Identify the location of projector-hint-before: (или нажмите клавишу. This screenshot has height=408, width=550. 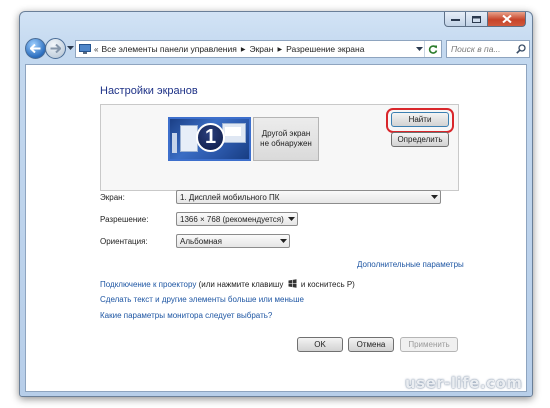
(241, 284).